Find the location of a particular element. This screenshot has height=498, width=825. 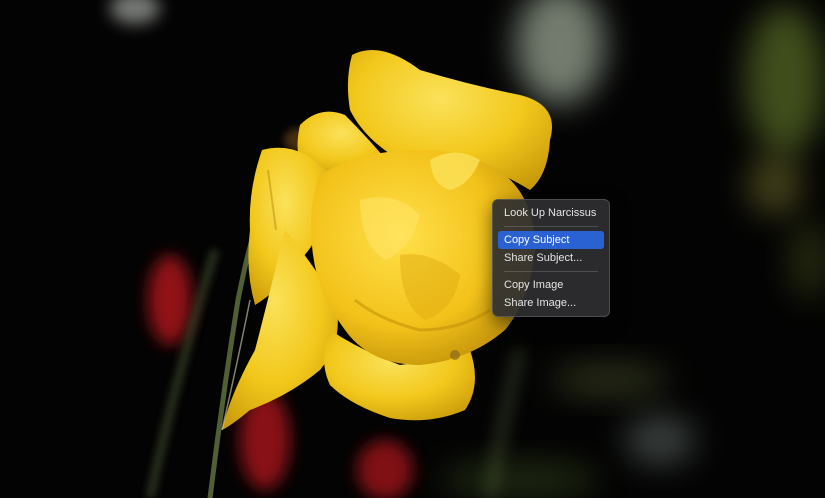

menu-item-copy-image: Copy Image is located at coordinates (551, 285).